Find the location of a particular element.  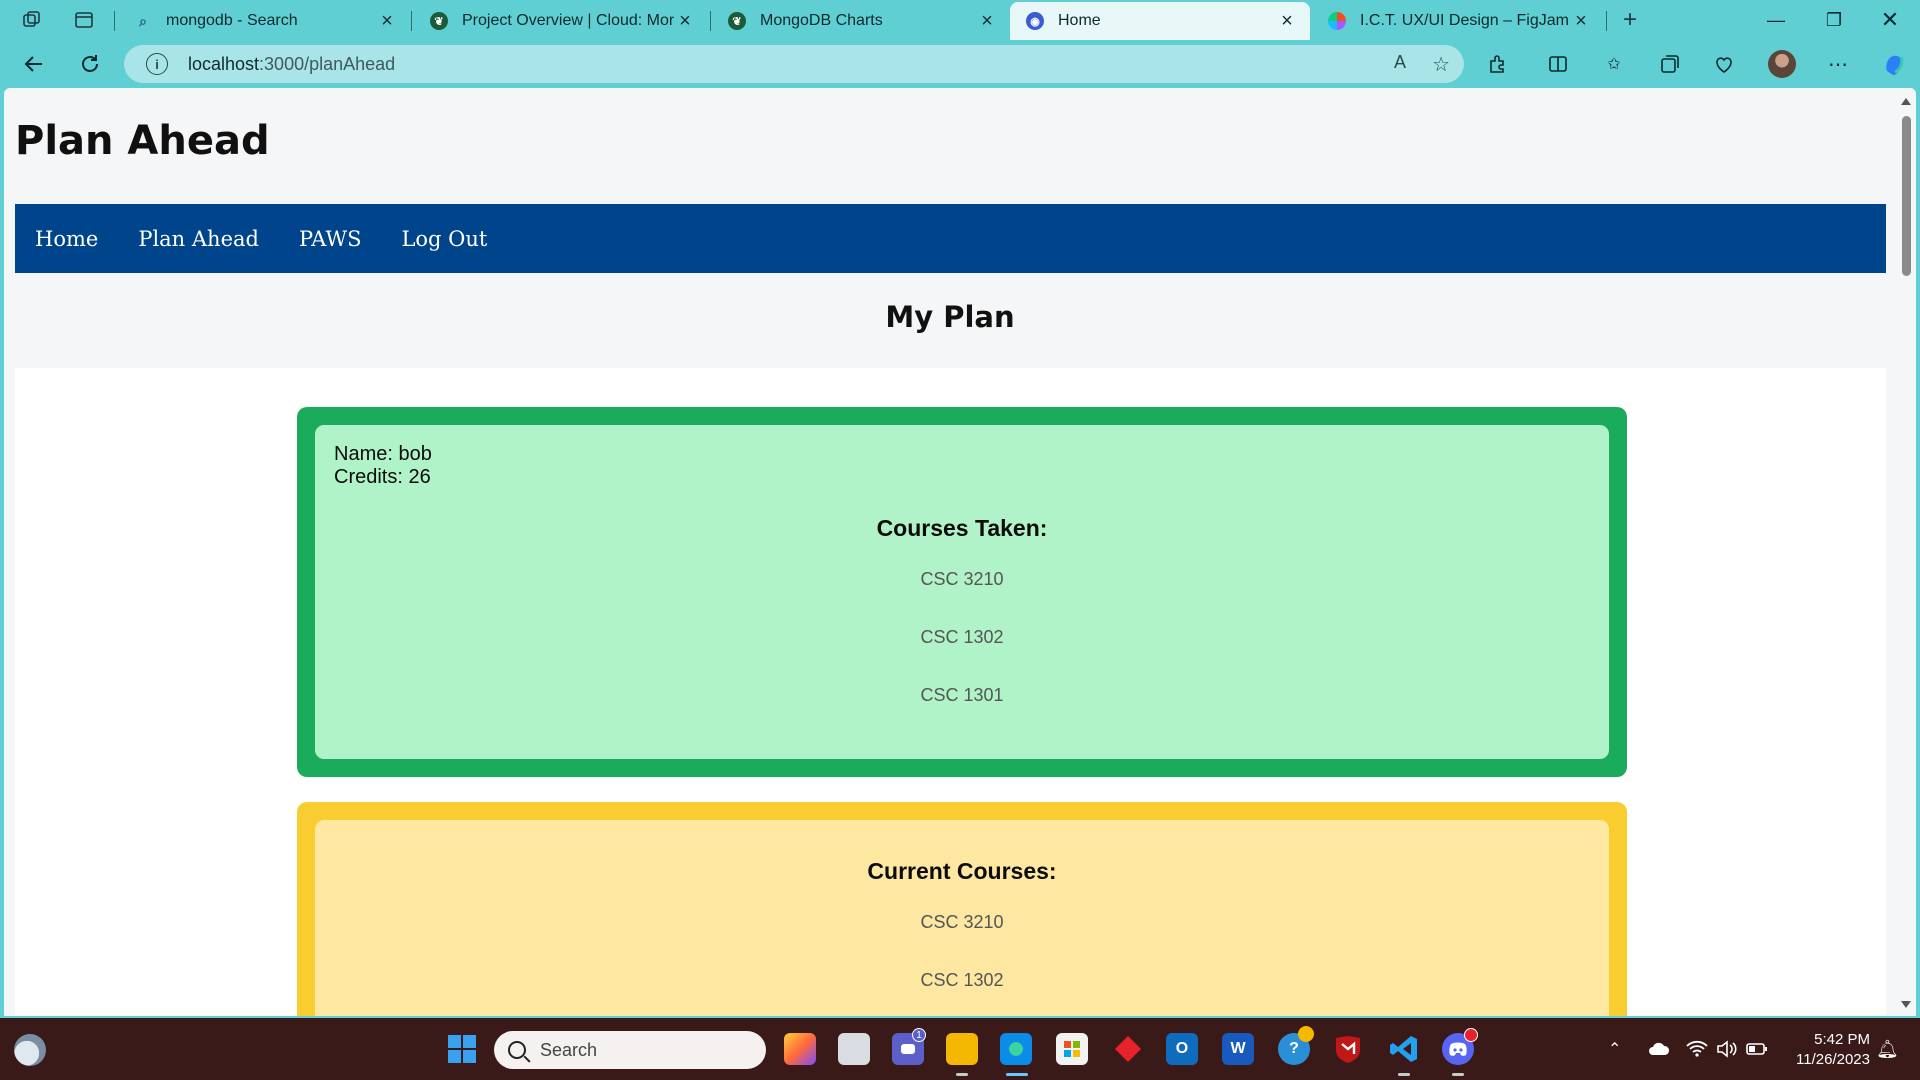

new-tab-icon: + is located at coordinates (1630, 20).